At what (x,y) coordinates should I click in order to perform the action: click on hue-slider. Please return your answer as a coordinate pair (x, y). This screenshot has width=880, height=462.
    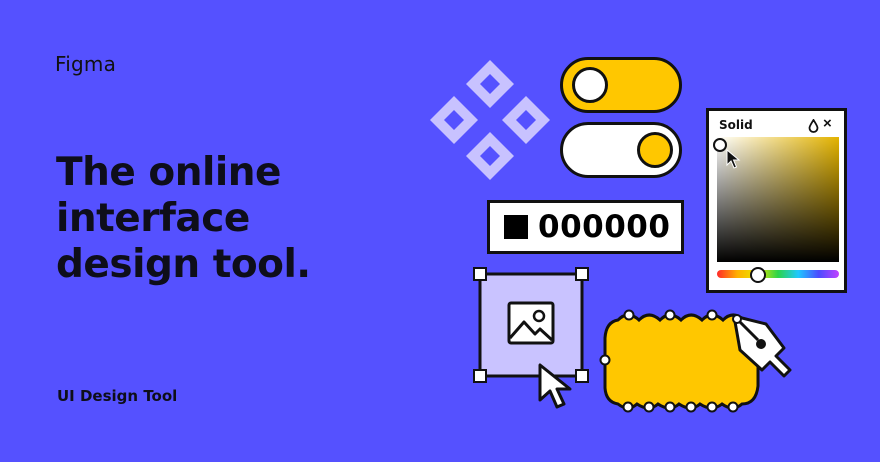
    Looking at the image, I should click on (778, 274).